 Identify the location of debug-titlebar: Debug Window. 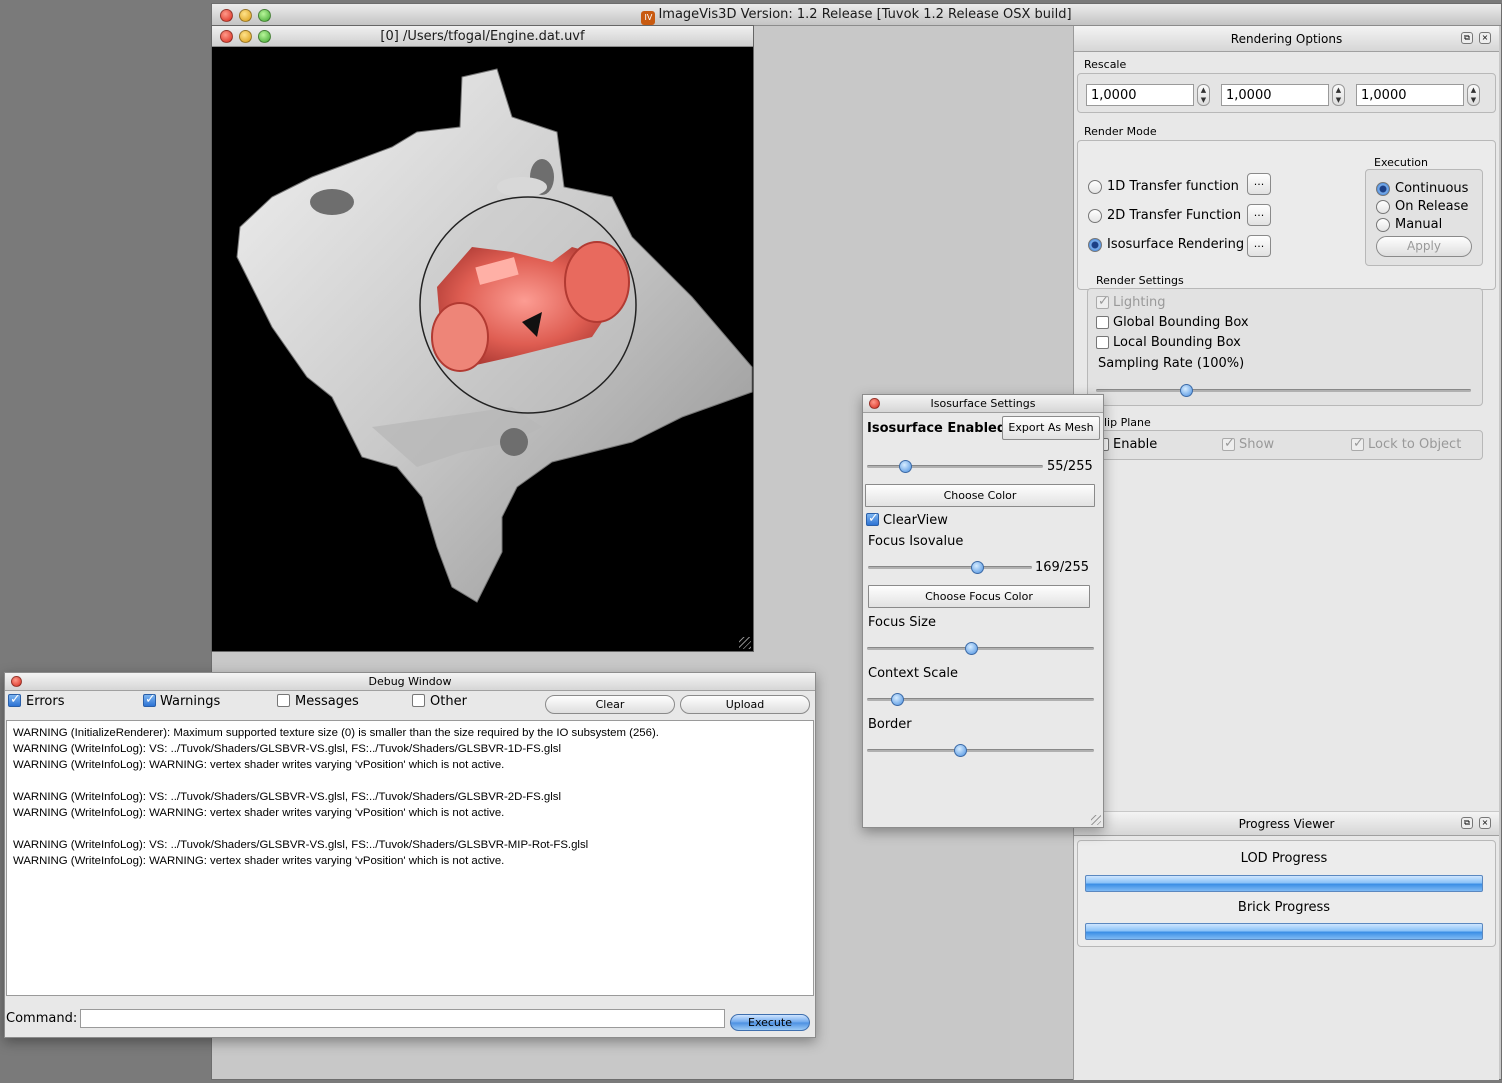
(410, 682).